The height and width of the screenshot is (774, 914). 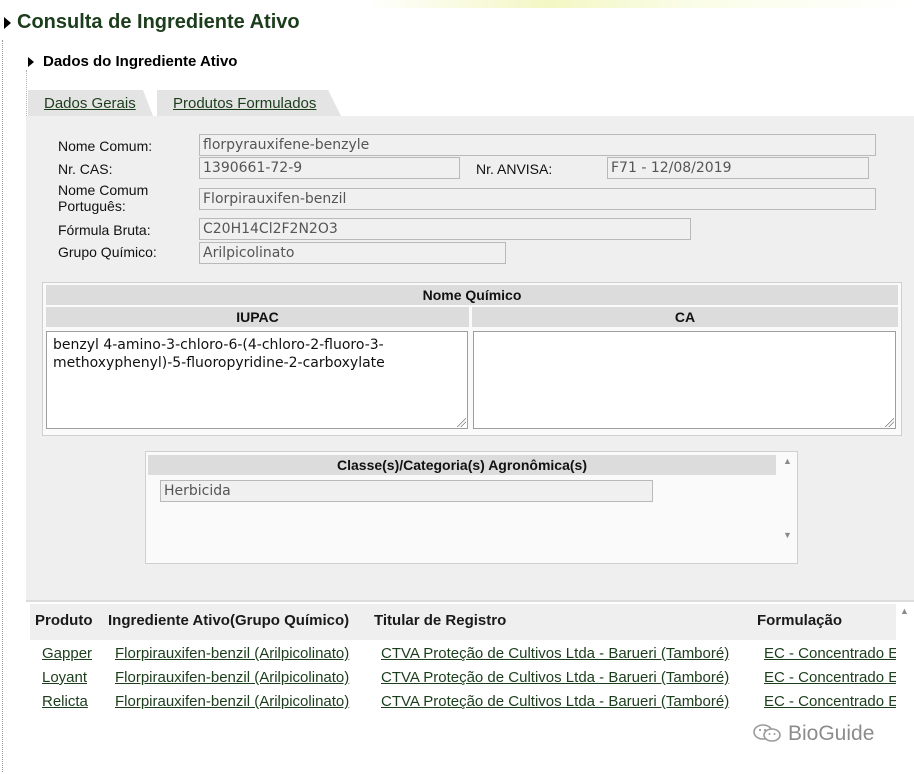 What do you see at coordinates (406, 491) in the screenshot?
I see `agronomic-class-field: Herbicida` at bounding box center [406, 491].